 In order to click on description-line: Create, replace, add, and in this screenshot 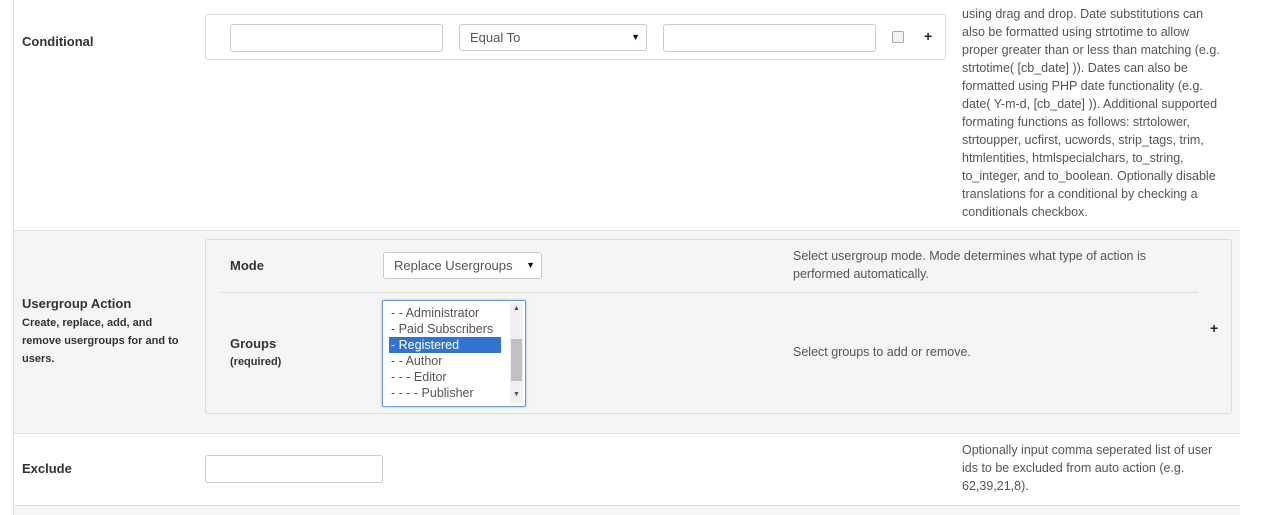, I will do `click(87, 323)`.